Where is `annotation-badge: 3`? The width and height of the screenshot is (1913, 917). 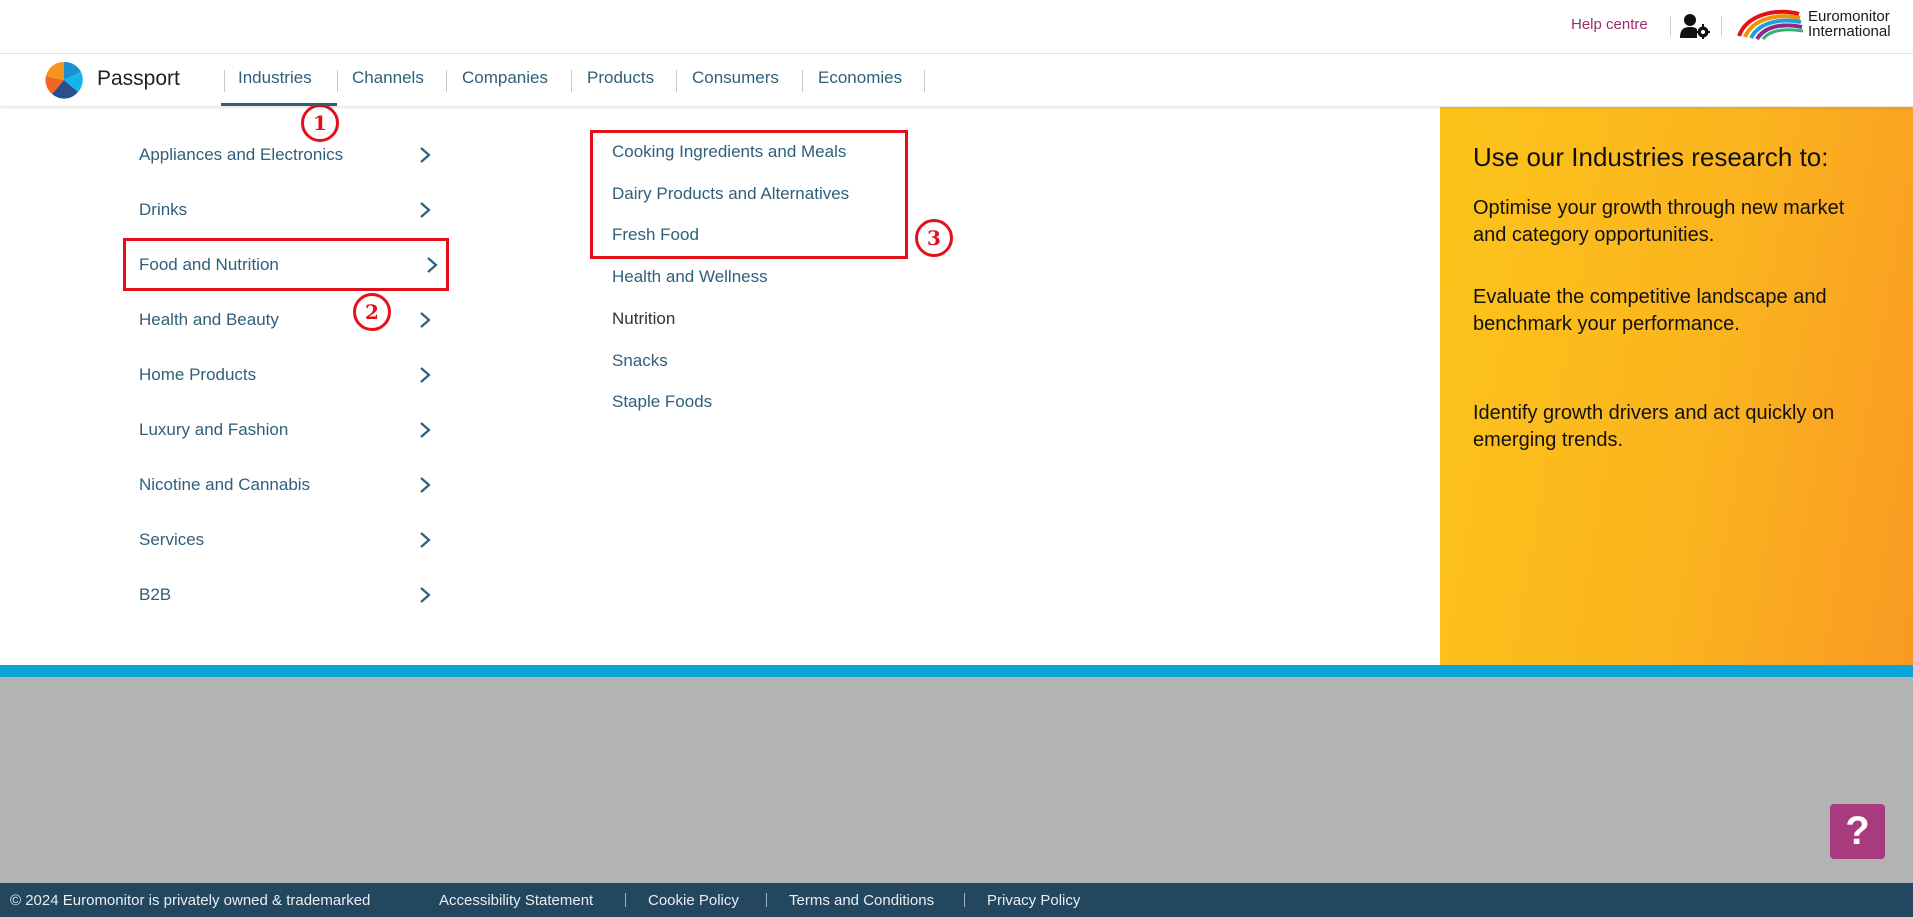 annotation-badge: 3 is located at coordinates (934, 238).